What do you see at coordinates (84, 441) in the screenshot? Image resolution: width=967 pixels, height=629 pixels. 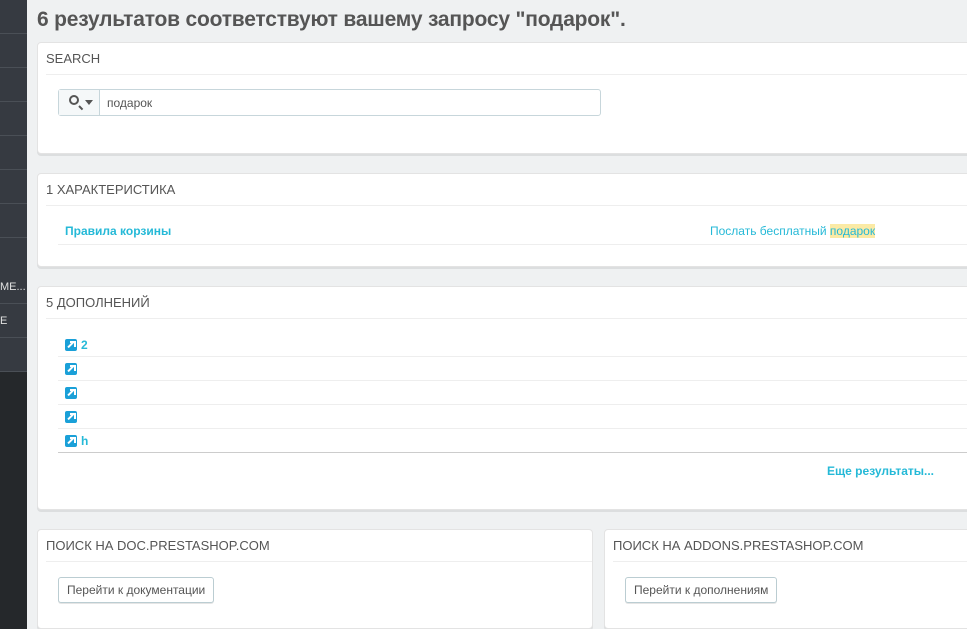 I see `addon-link: h` at bounding box center [84, 441].